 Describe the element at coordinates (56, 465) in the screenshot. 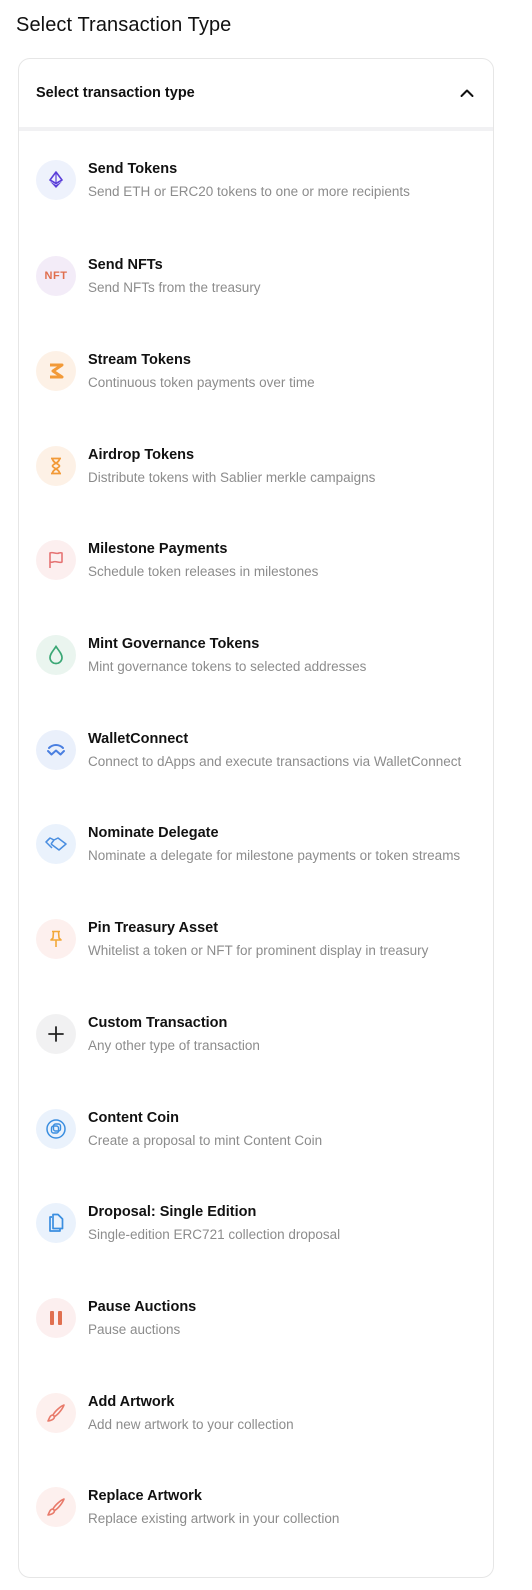

I see `hourglass-icon` at that location.